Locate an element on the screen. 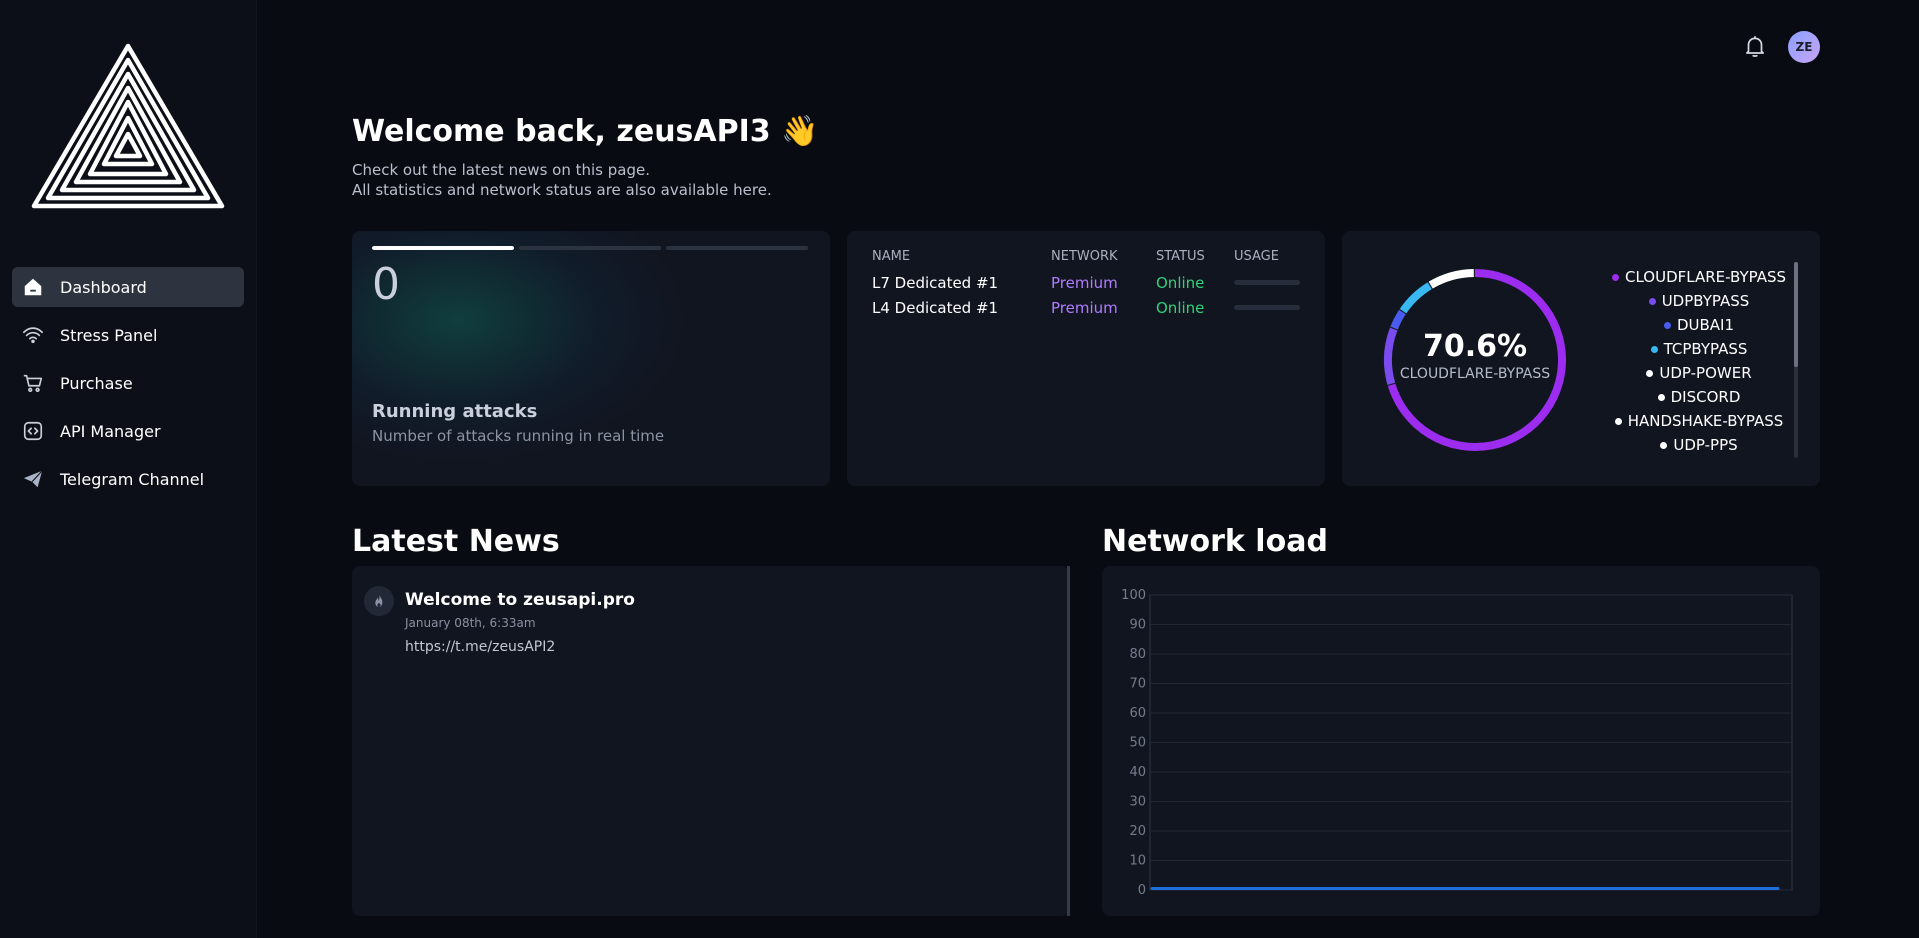 This screenshot has height=938, width=1919. cart-icon is located at coordinates (33, 383).